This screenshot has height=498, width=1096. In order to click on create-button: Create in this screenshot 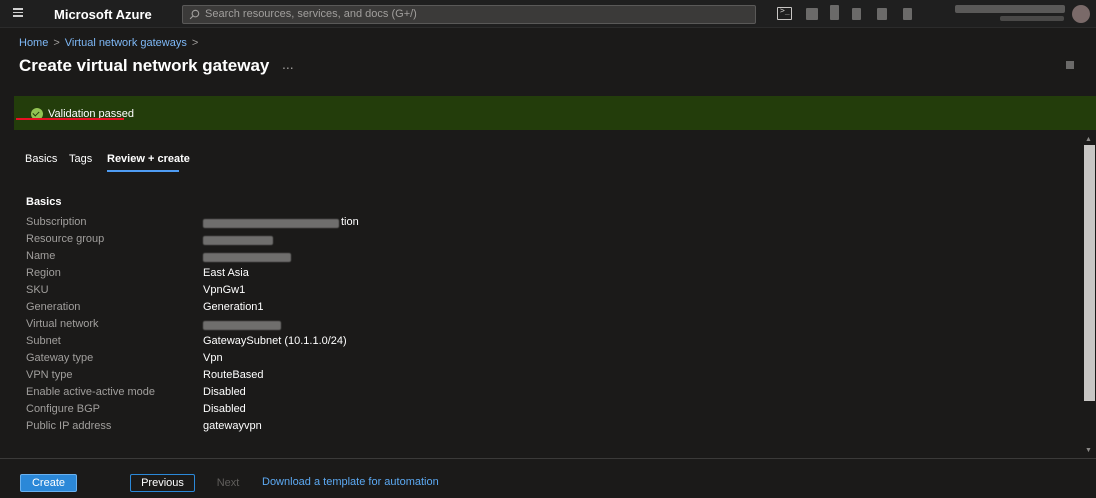, I will do `click(48, 483)`.